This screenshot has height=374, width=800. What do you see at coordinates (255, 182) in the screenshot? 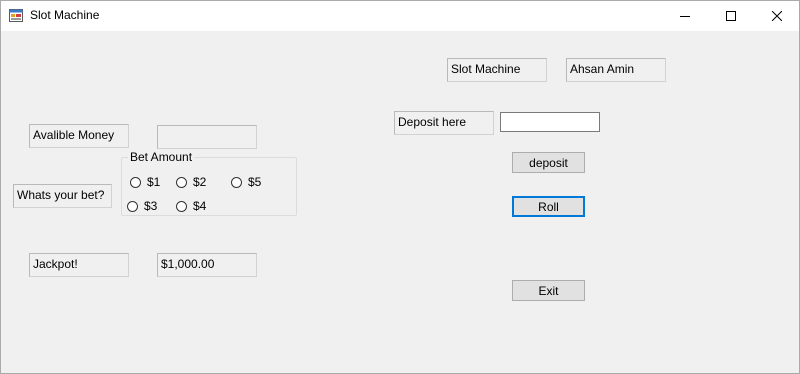
I see `bet-option-label: $5` at bounding box center [255, 182].